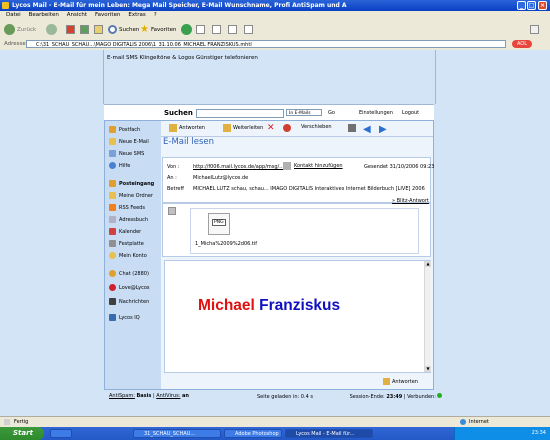 Image resolution: width=550 pixels, height=440 pixels. I want to click on refresh-icon, so click(84, 29).